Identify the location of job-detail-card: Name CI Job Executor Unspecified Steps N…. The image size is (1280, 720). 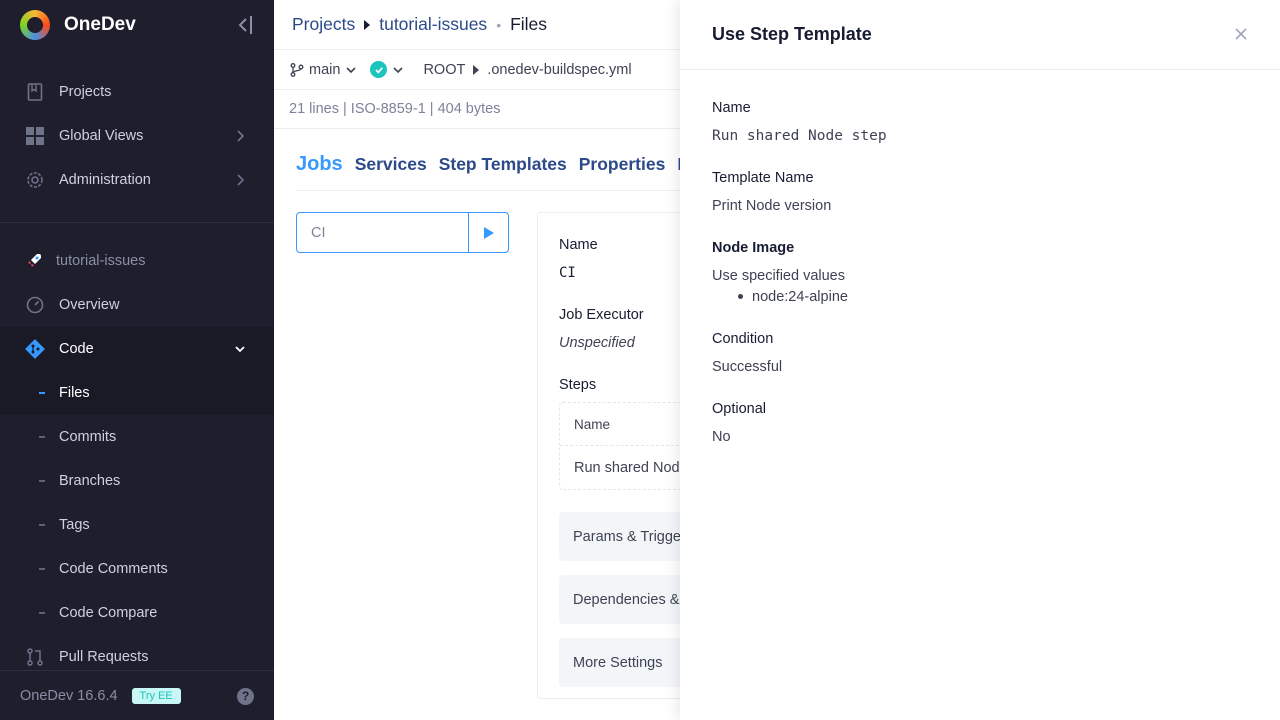
(608, 455).